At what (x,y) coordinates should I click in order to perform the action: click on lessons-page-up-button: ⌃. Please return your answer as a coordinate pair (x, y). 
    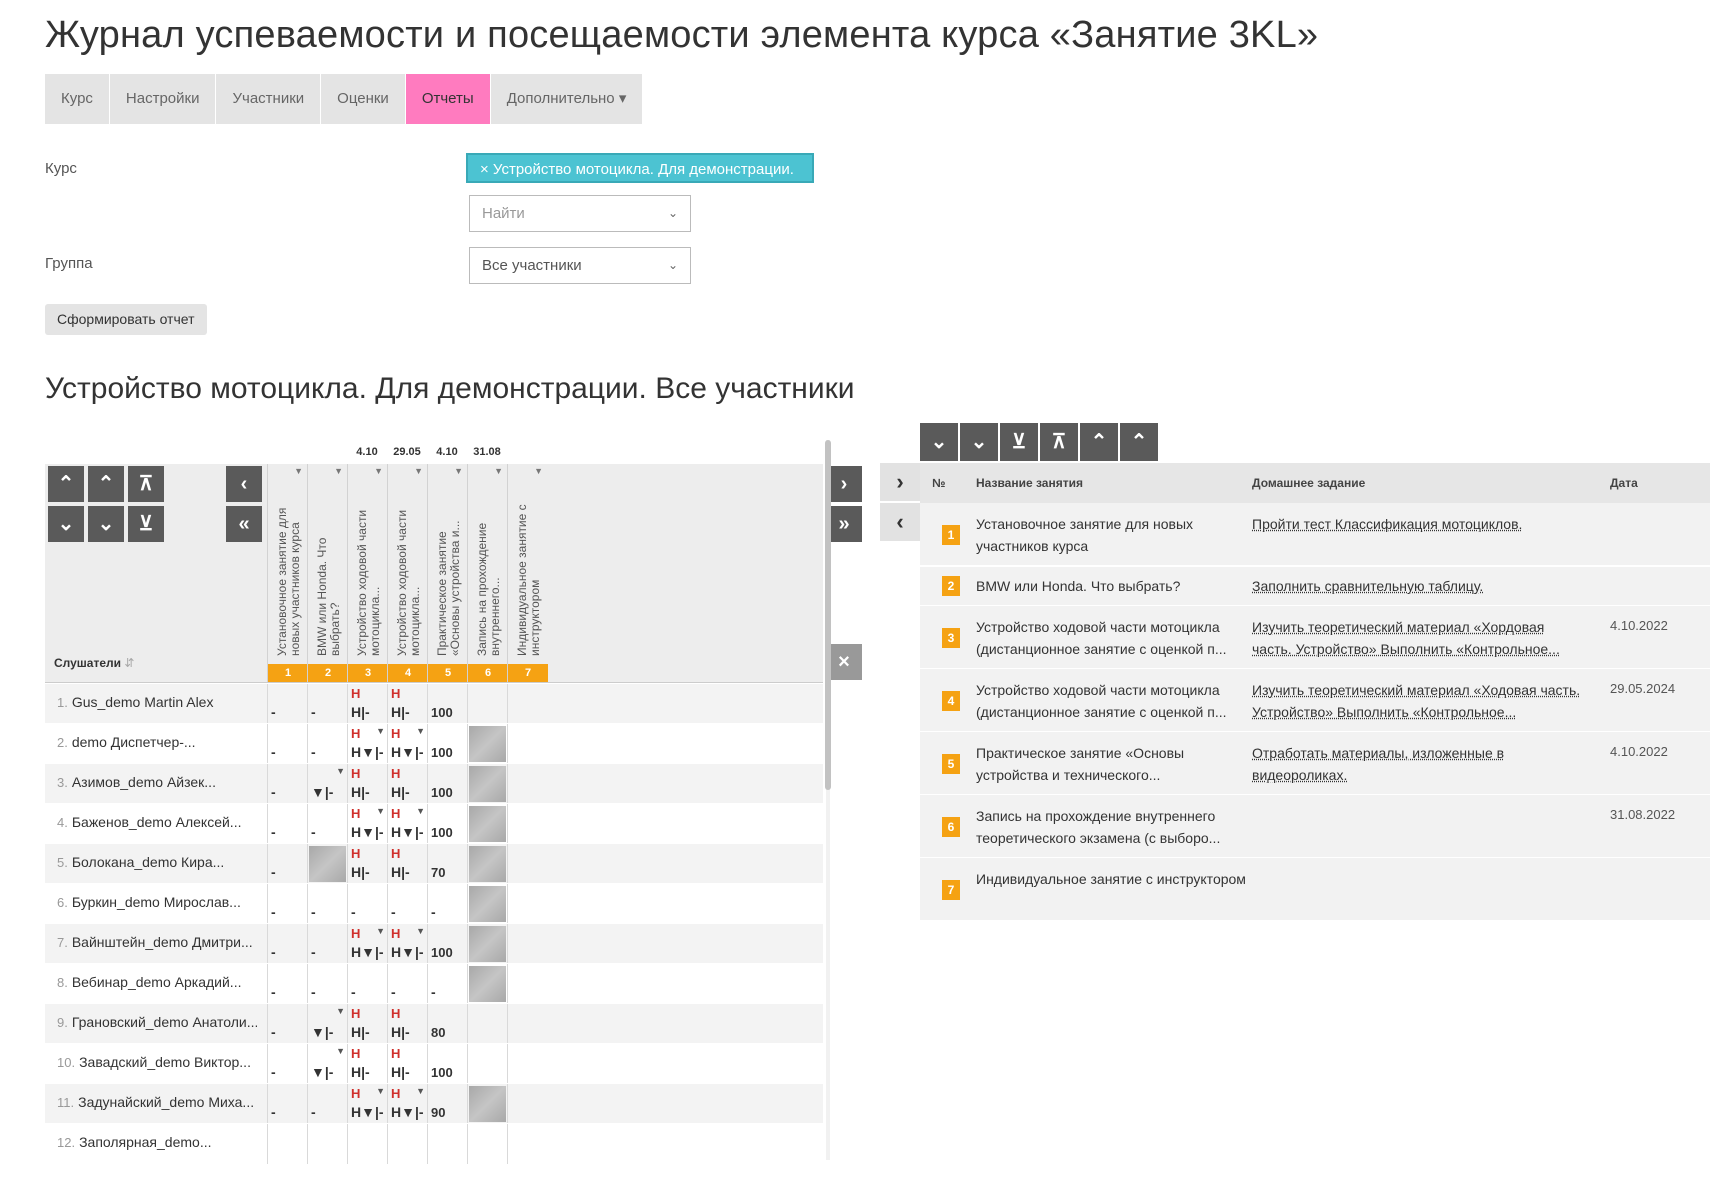
    Looking at the image, I should click on (1099, 442).